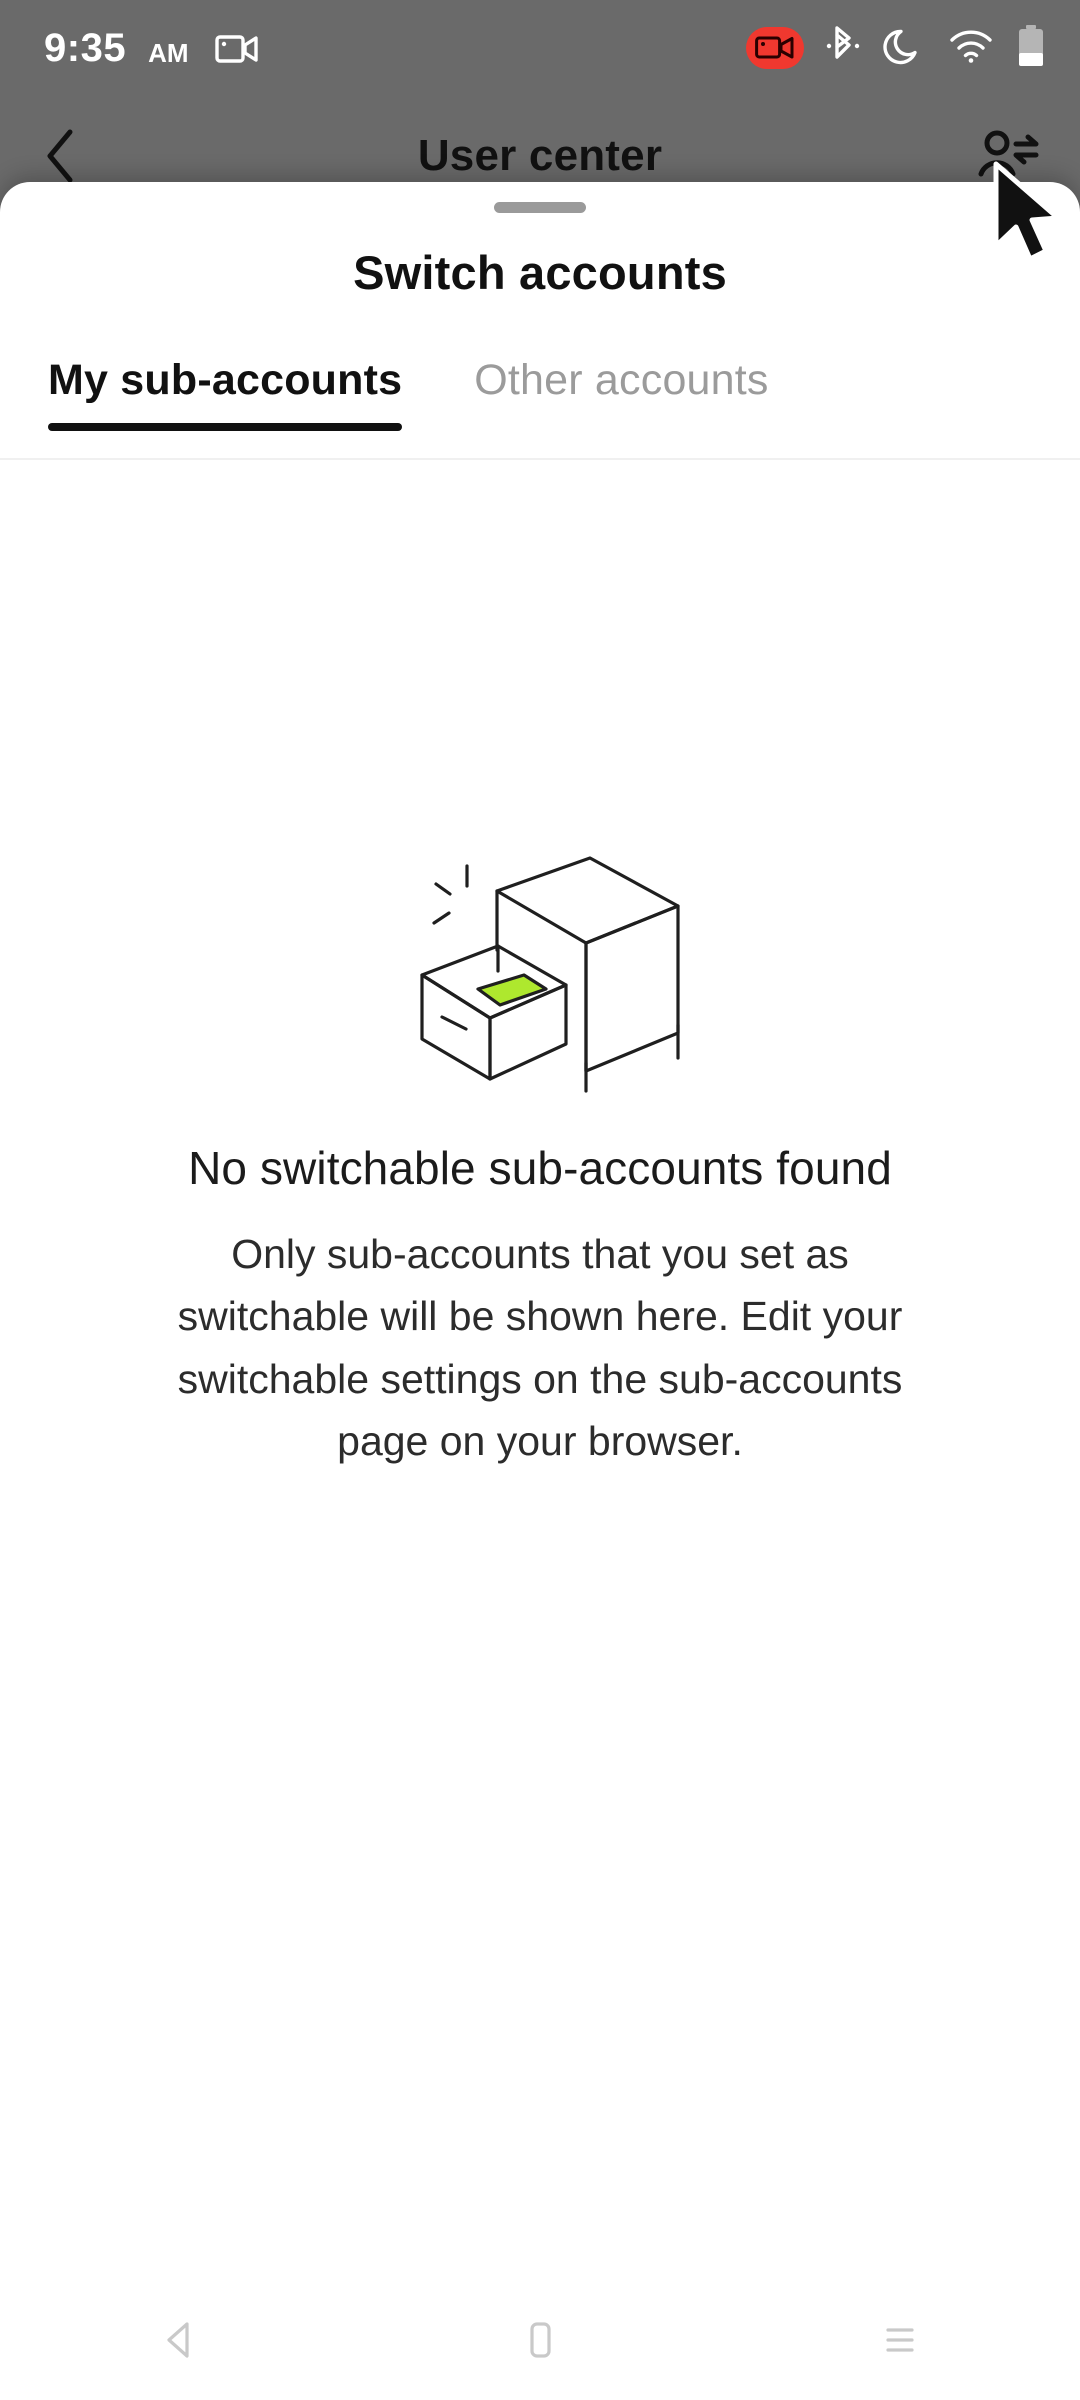 Image resolution: width=1080 pixels, height=2400 pixels. What do you see at coordinates (775, 48) in the screenshot?
I see `screen-record-badge-icon` at bounding box center [775, 48].